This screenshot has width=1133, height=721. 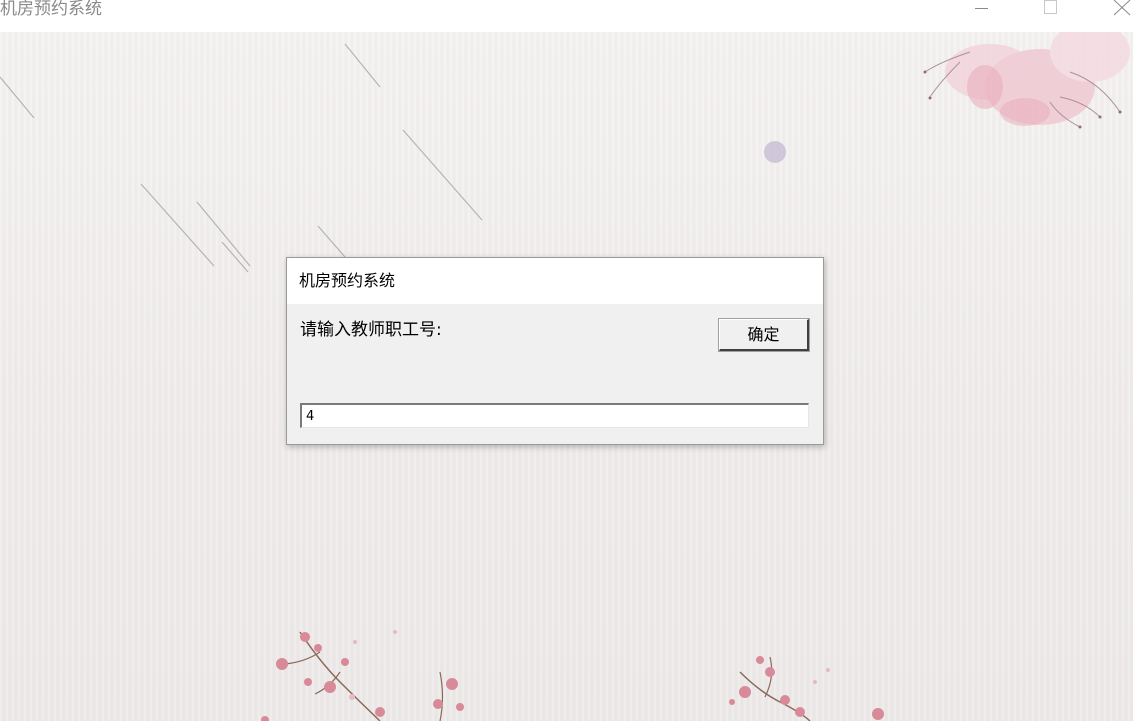 What do you see at coordinates (241, 158) in the screenshot?
I see `rain-streaks` at bounding box center [241, 158].